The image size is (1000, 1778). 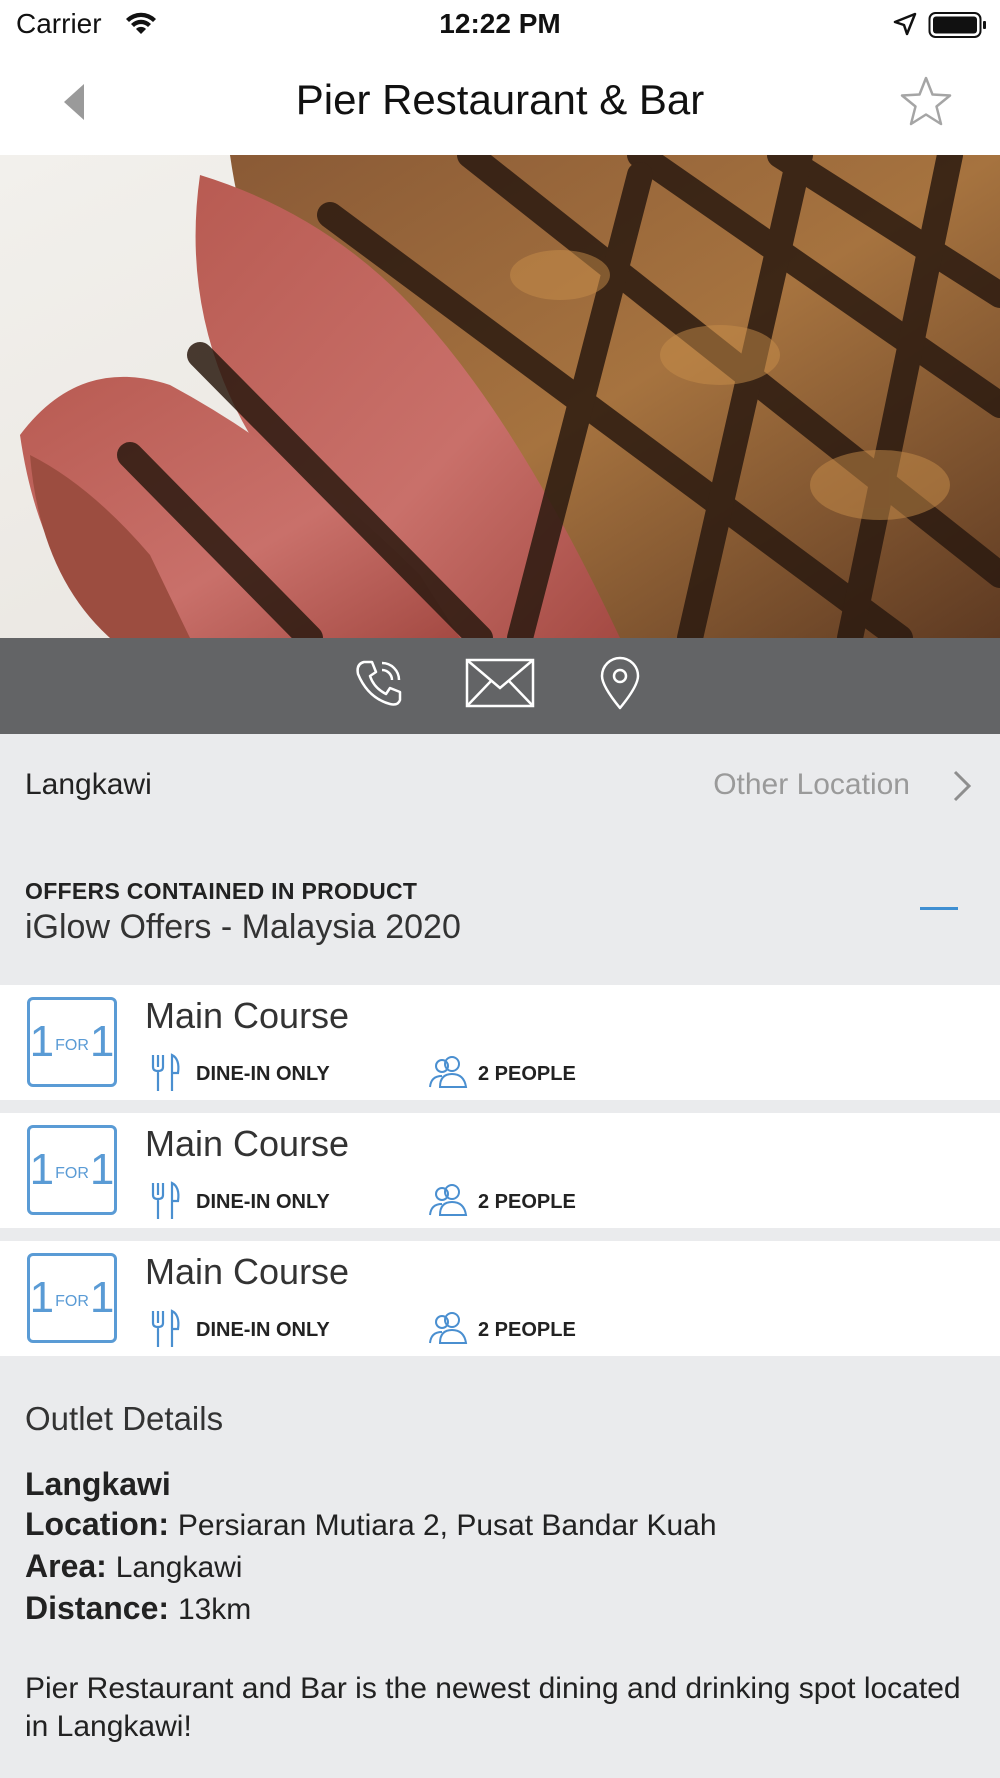 I want to click on outlet-area: Area: Langkawi, so click(x=134, y=1566).